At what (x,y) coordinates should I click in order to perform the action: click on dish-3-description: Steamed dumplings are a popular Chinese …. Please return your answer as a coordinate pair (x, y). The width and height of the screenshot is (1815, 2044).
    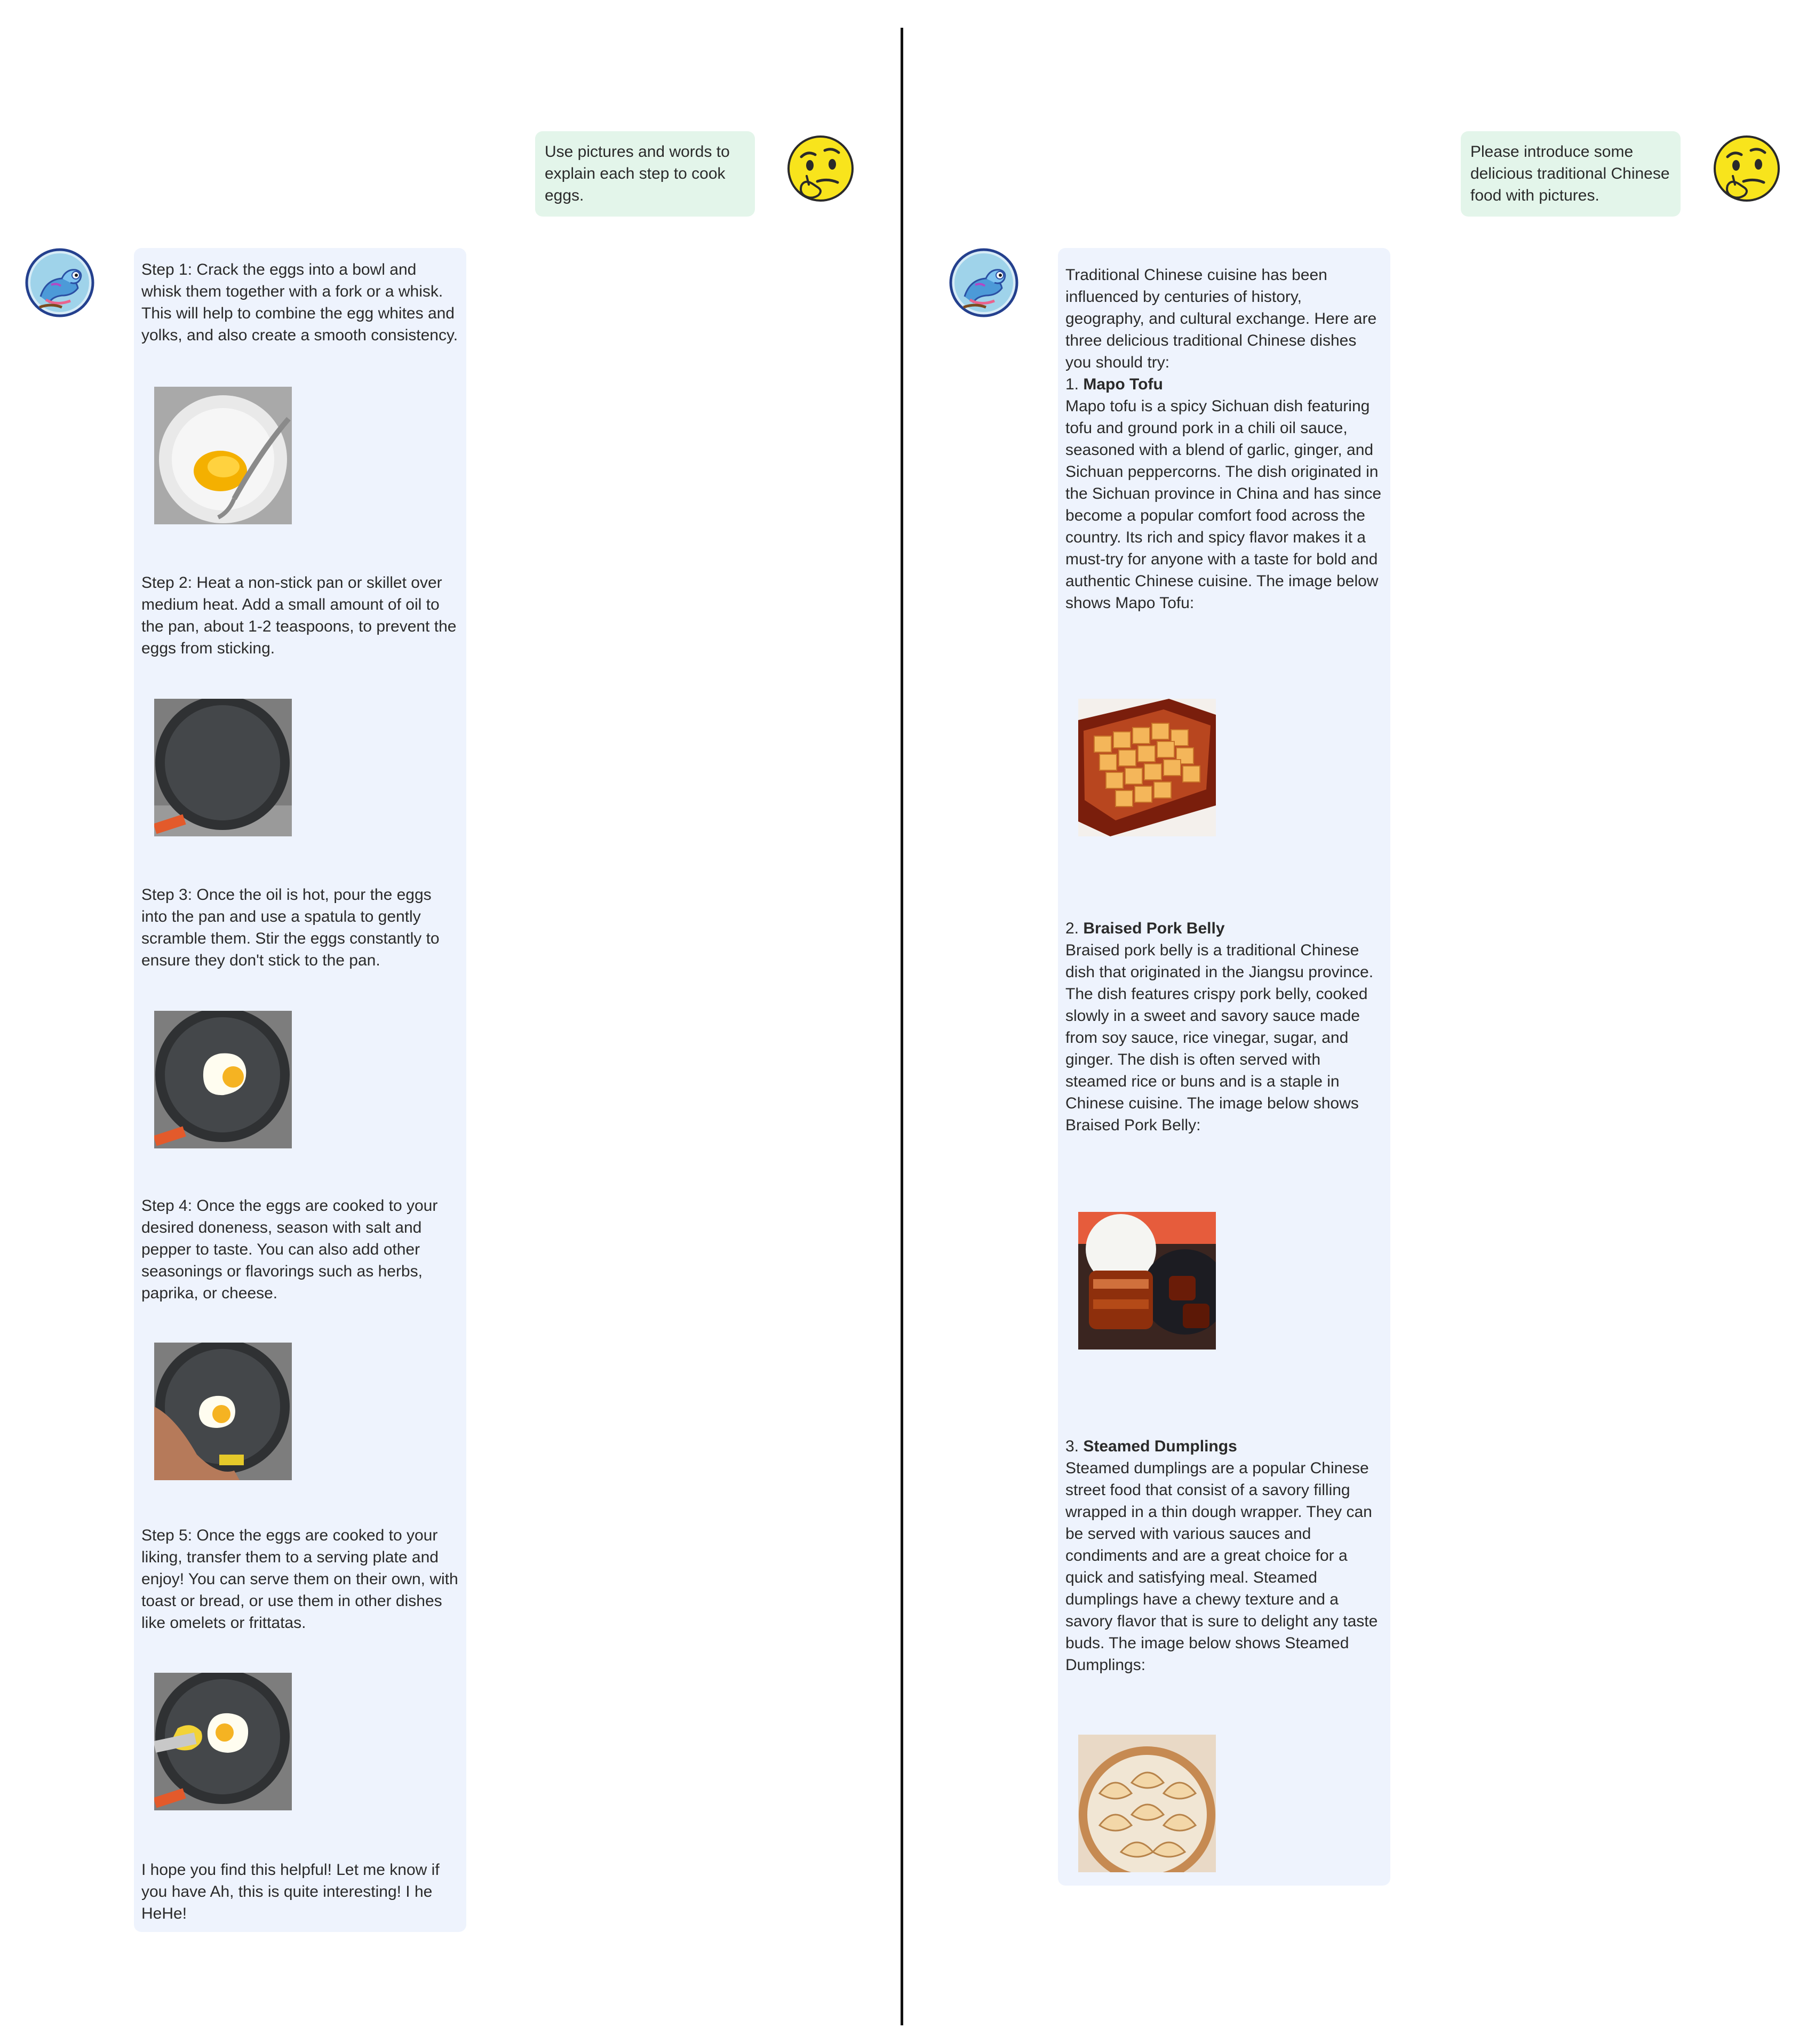
    Looking at the image, I should click on (1222, 1566).